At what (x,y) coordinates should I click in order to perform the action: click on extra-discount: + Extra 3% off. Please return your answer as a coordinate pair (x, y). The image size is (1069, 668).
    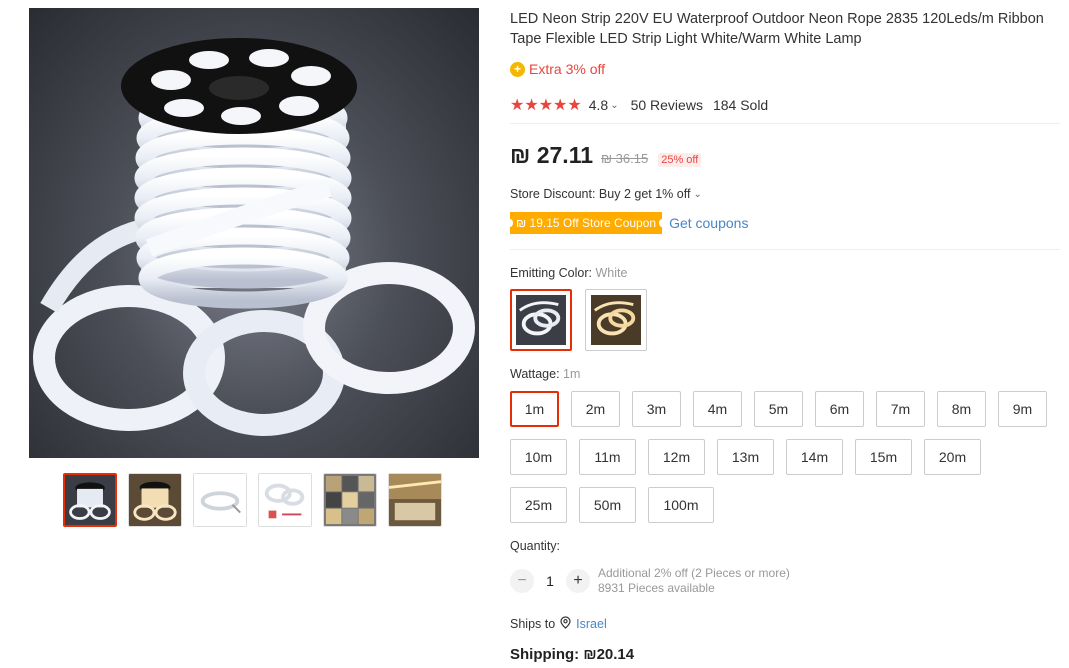
    Looking at the image, I should click on (557, 69).